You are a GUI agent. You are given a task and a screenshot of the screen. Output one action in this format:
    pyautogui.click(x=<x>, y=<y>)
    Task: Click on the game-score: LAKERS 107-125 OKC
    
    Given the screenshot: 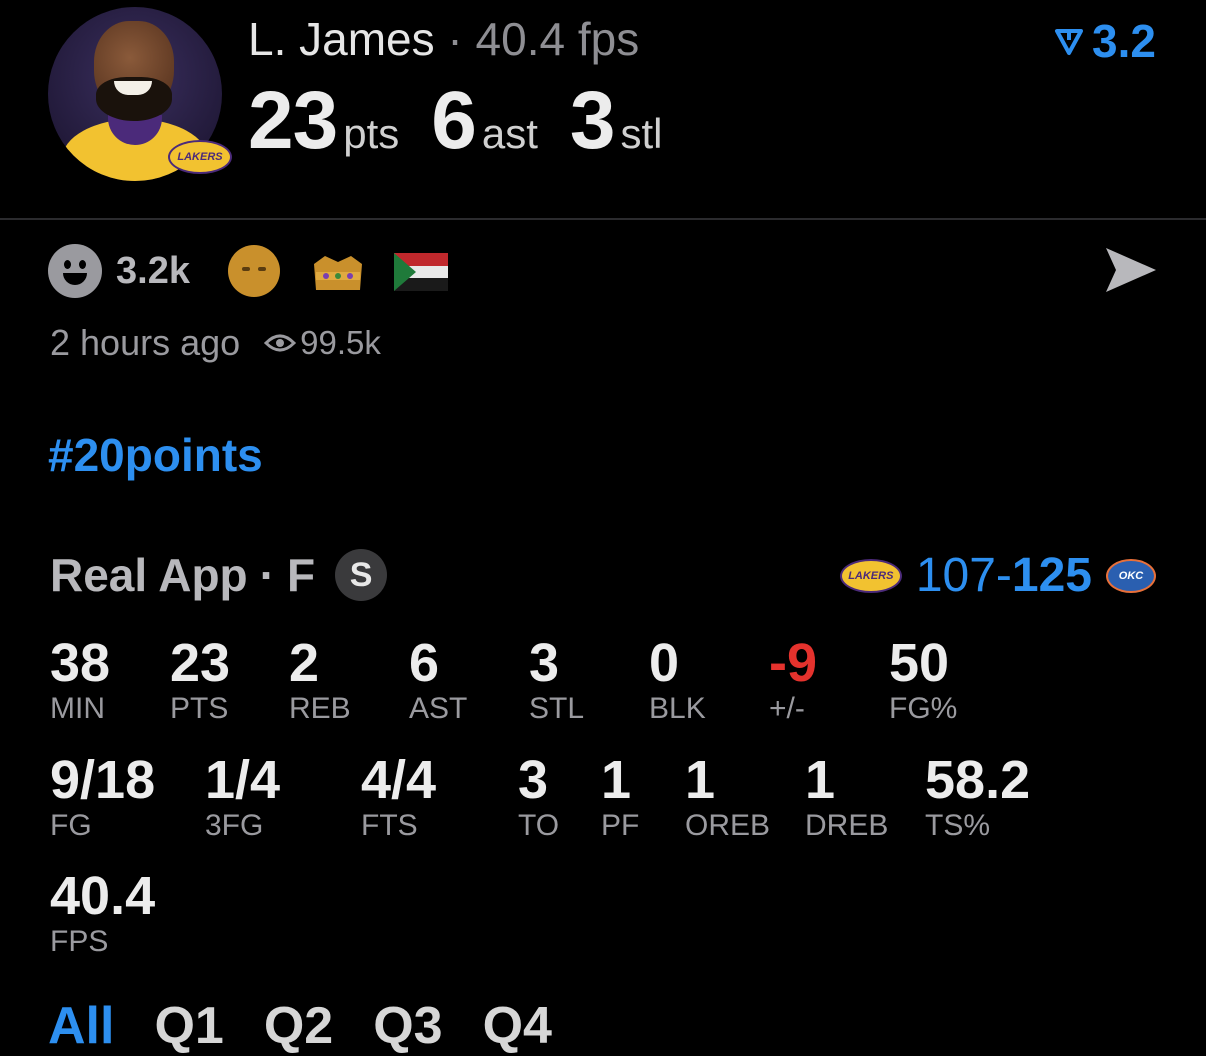 What is the action you would take?
    pyautogui.click(x=997, y=575)
    